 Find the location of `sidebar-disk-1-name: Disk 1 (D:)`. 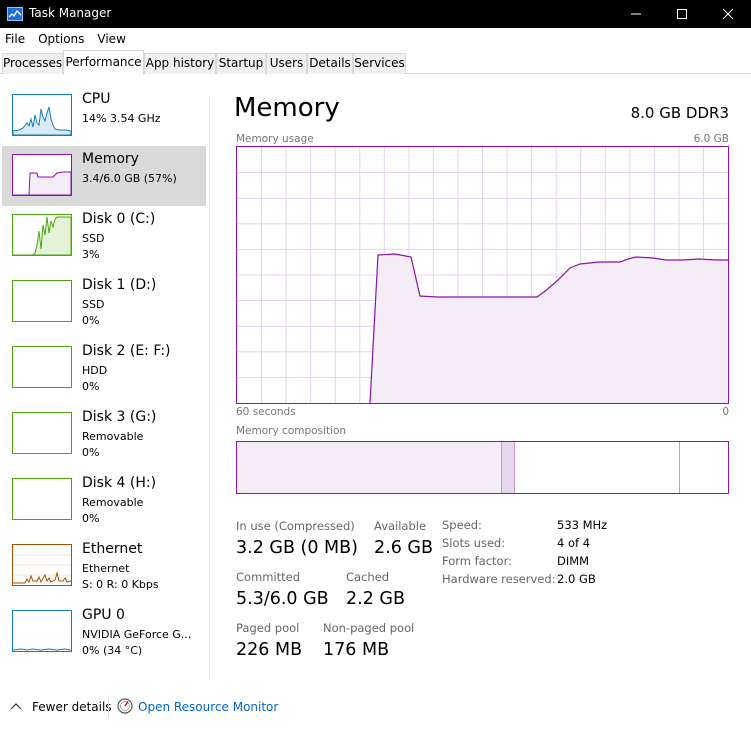

sidebar-disk-1-name: Disk 1 (D:) is located at coordinates (119, 285).